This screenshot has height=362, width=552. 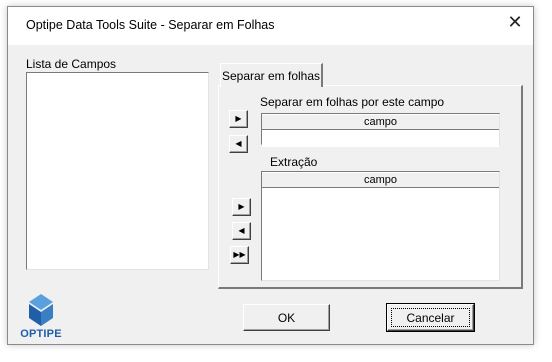 What do you see at coordinates (352, 102) in the screenshot?
I see `split-field-label: Separar em folhas por este campo` at bounding box center [352, 102].